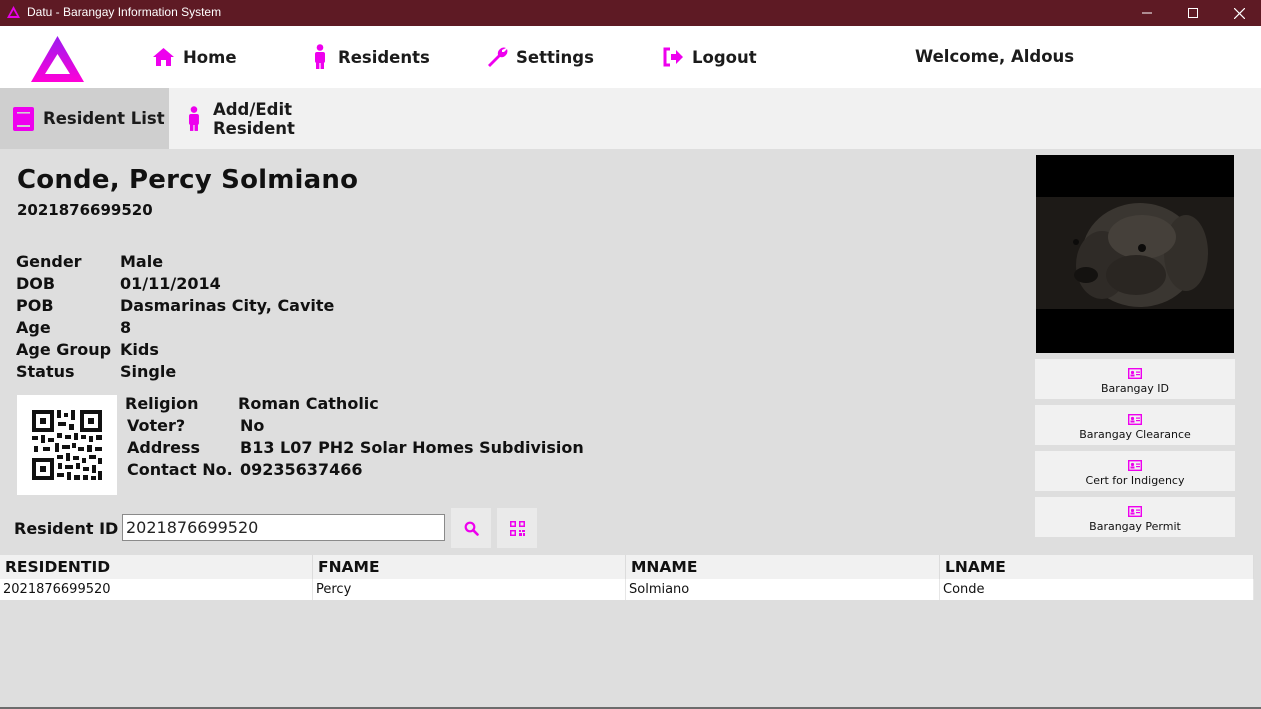  Describe the element at coordinates (1097, 567) in the screenshot. I see `column-header-lname: LNAME` at that location.